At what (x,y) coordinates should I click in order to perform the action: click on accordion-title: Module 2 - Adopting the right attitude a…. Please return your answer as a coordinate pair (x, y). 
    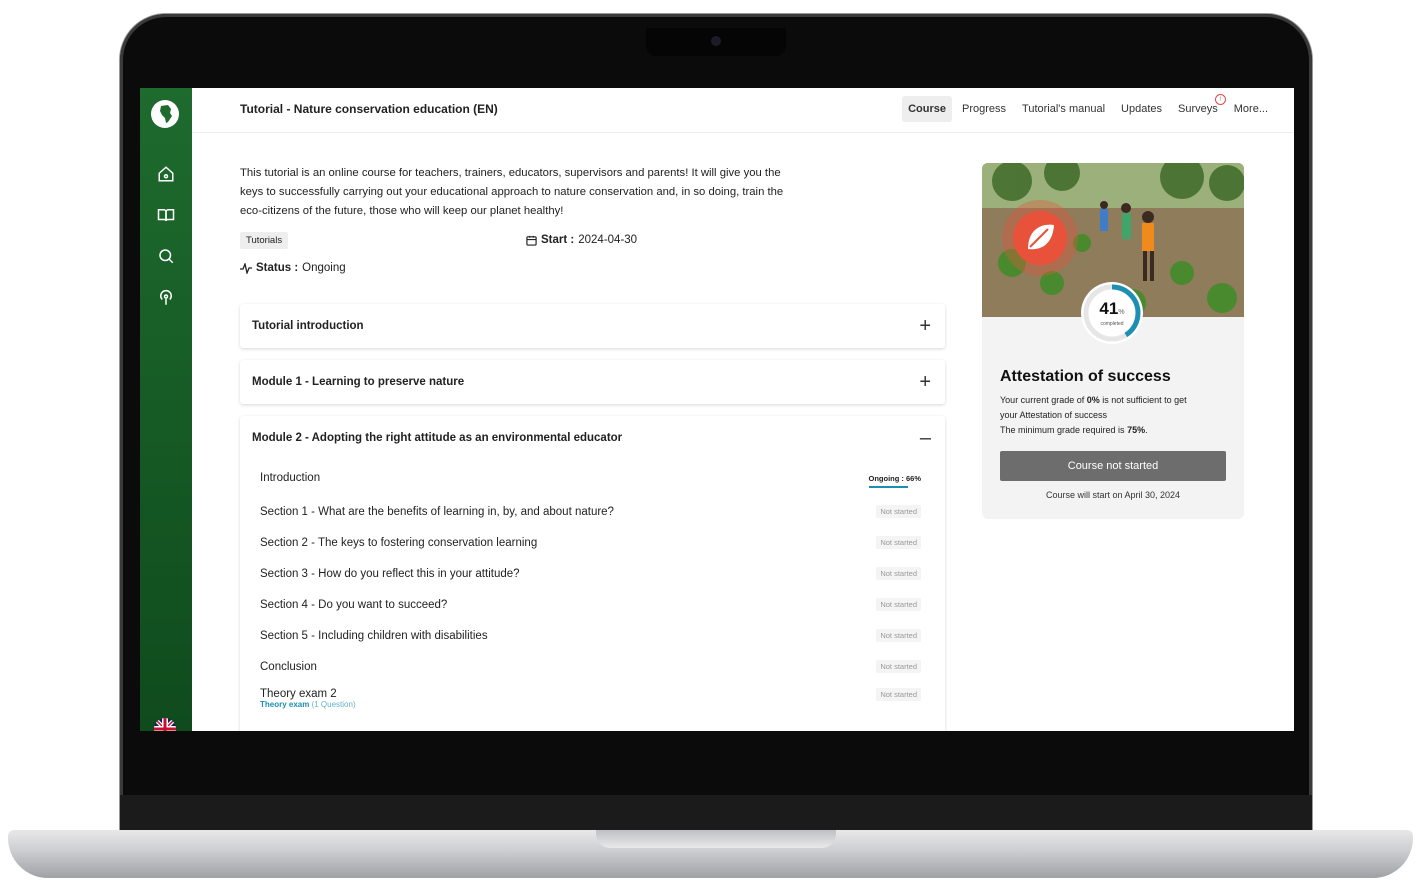
    Looking at the image, I should click on (437, 438).